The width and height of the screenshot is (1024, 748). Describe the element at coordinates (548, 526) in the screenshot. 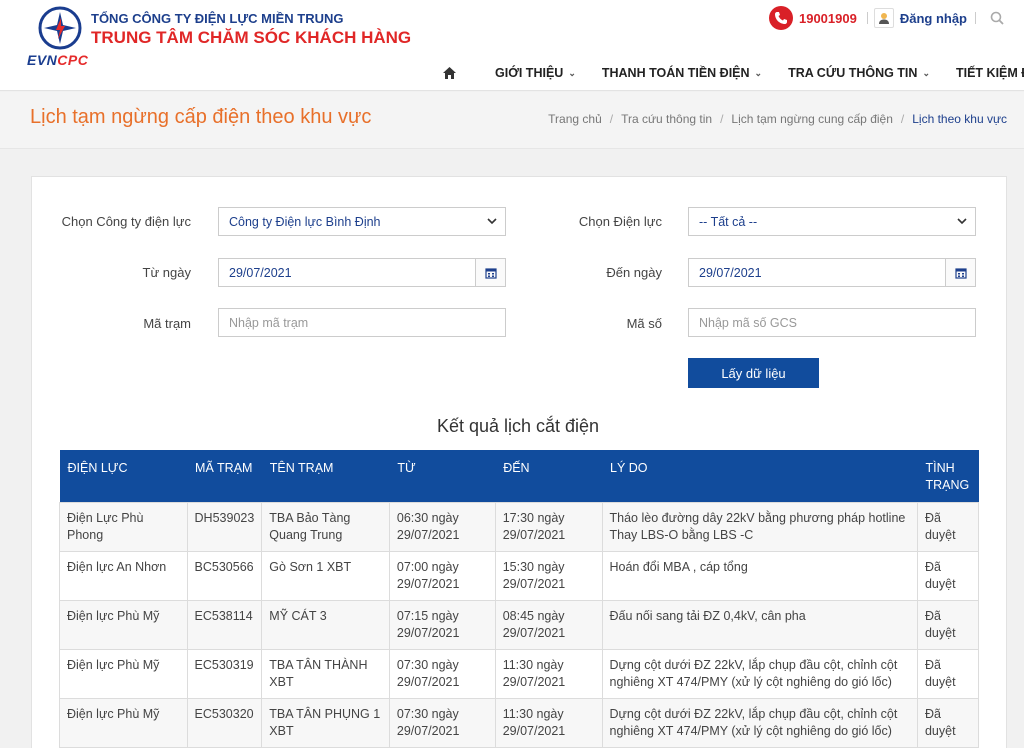

I see `table-cell: 17:30 ngày 29/07/2021` at that location.